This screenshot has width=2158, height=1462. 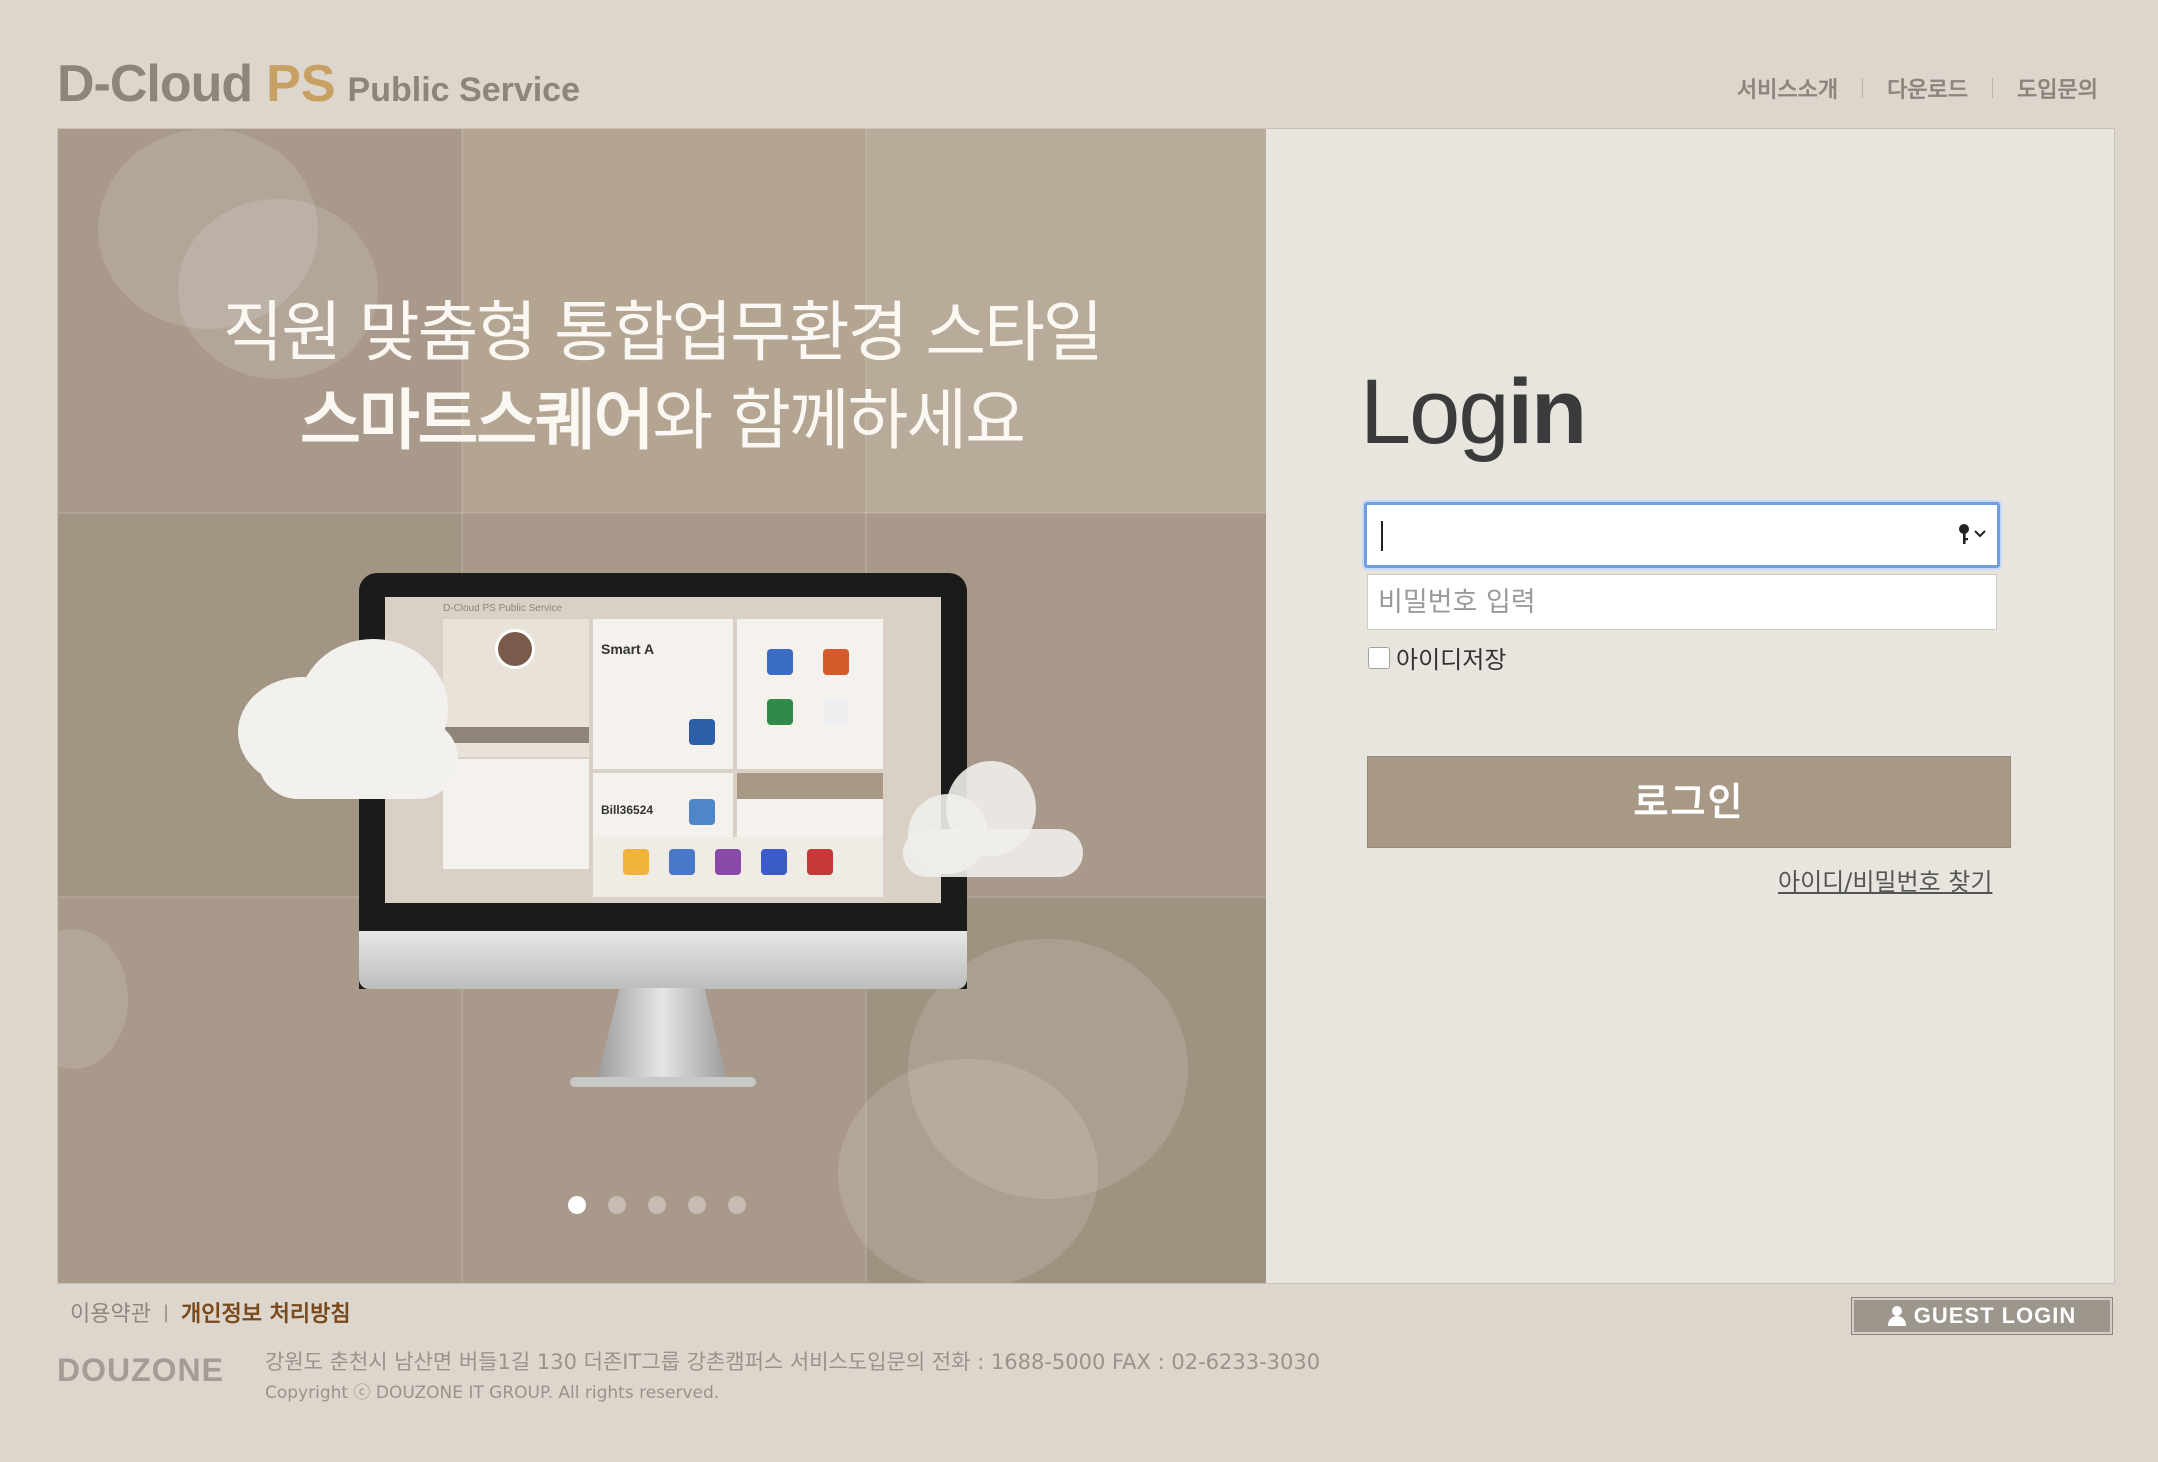 I want to click on grid-line, so click(x=662, y=513).